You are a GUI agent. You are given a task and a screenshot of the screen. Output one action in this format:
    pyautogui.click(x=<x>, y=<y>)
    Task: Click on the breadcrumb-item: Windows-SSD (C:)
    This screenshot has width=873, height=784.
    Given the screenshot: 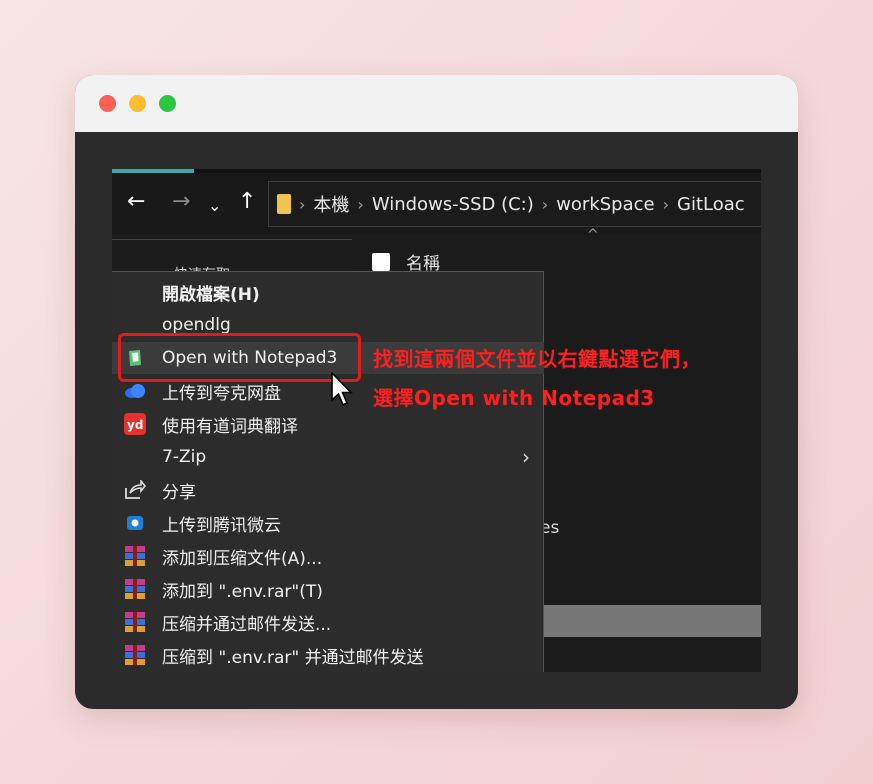 What is the action you would take?
    pyautogui.click(x=453, y=204)
    